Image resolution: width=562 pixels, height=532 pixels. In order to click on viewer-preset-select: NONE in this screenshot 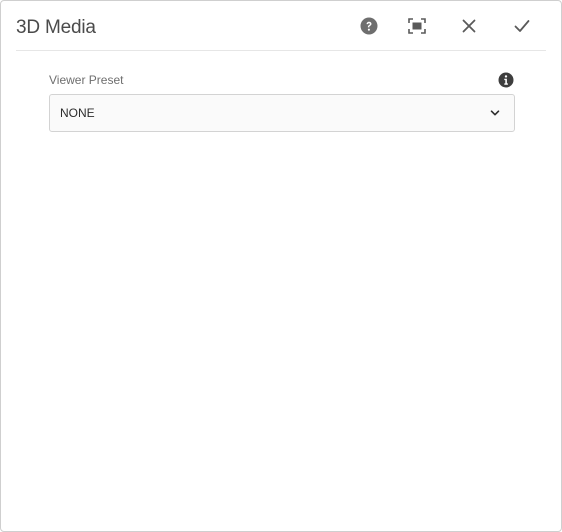, I will do `click(282, 113)`.